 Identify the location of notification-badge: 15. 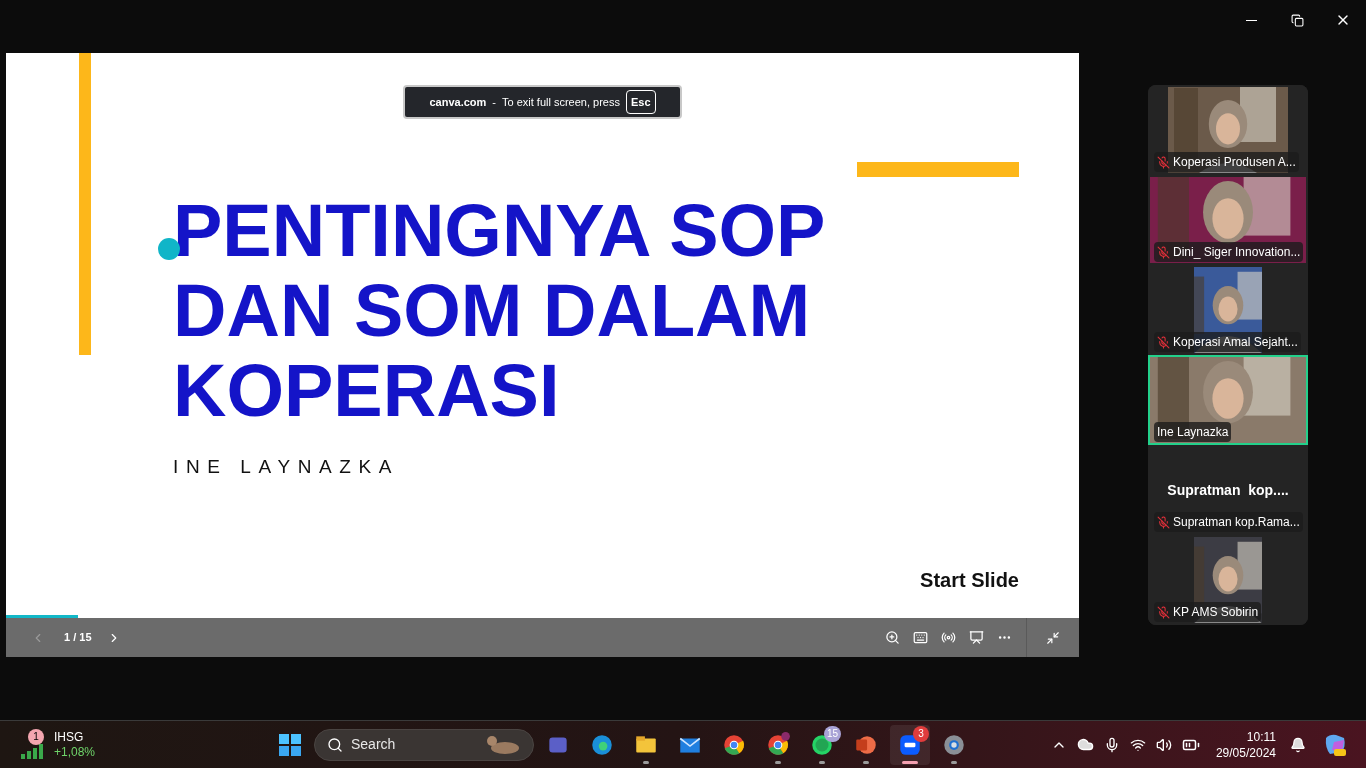
(832, 733).